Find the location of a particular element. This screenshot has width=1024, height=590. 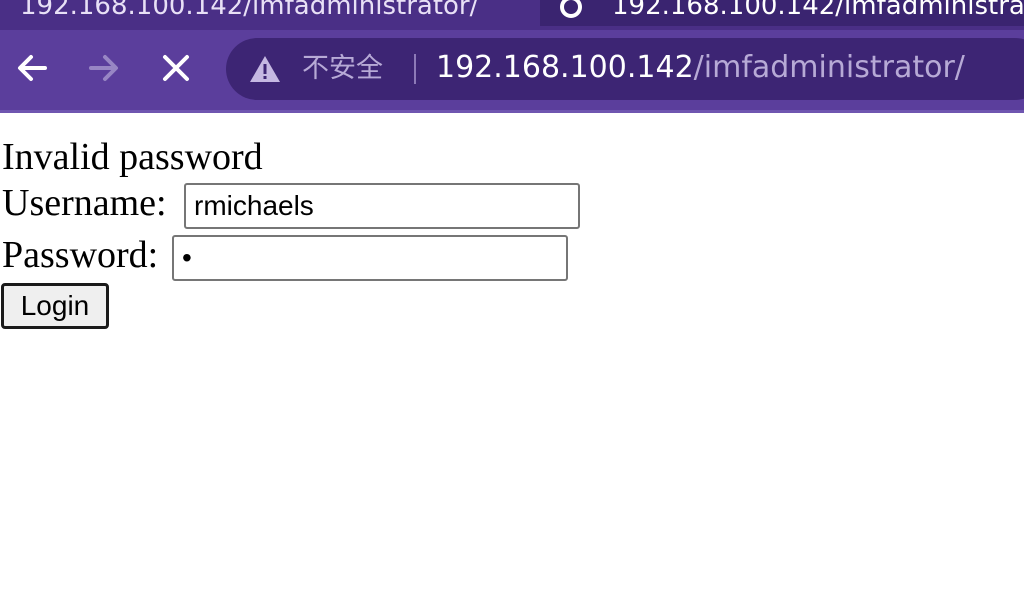

security-label: 不安全 is located at coordinates (342, 69).